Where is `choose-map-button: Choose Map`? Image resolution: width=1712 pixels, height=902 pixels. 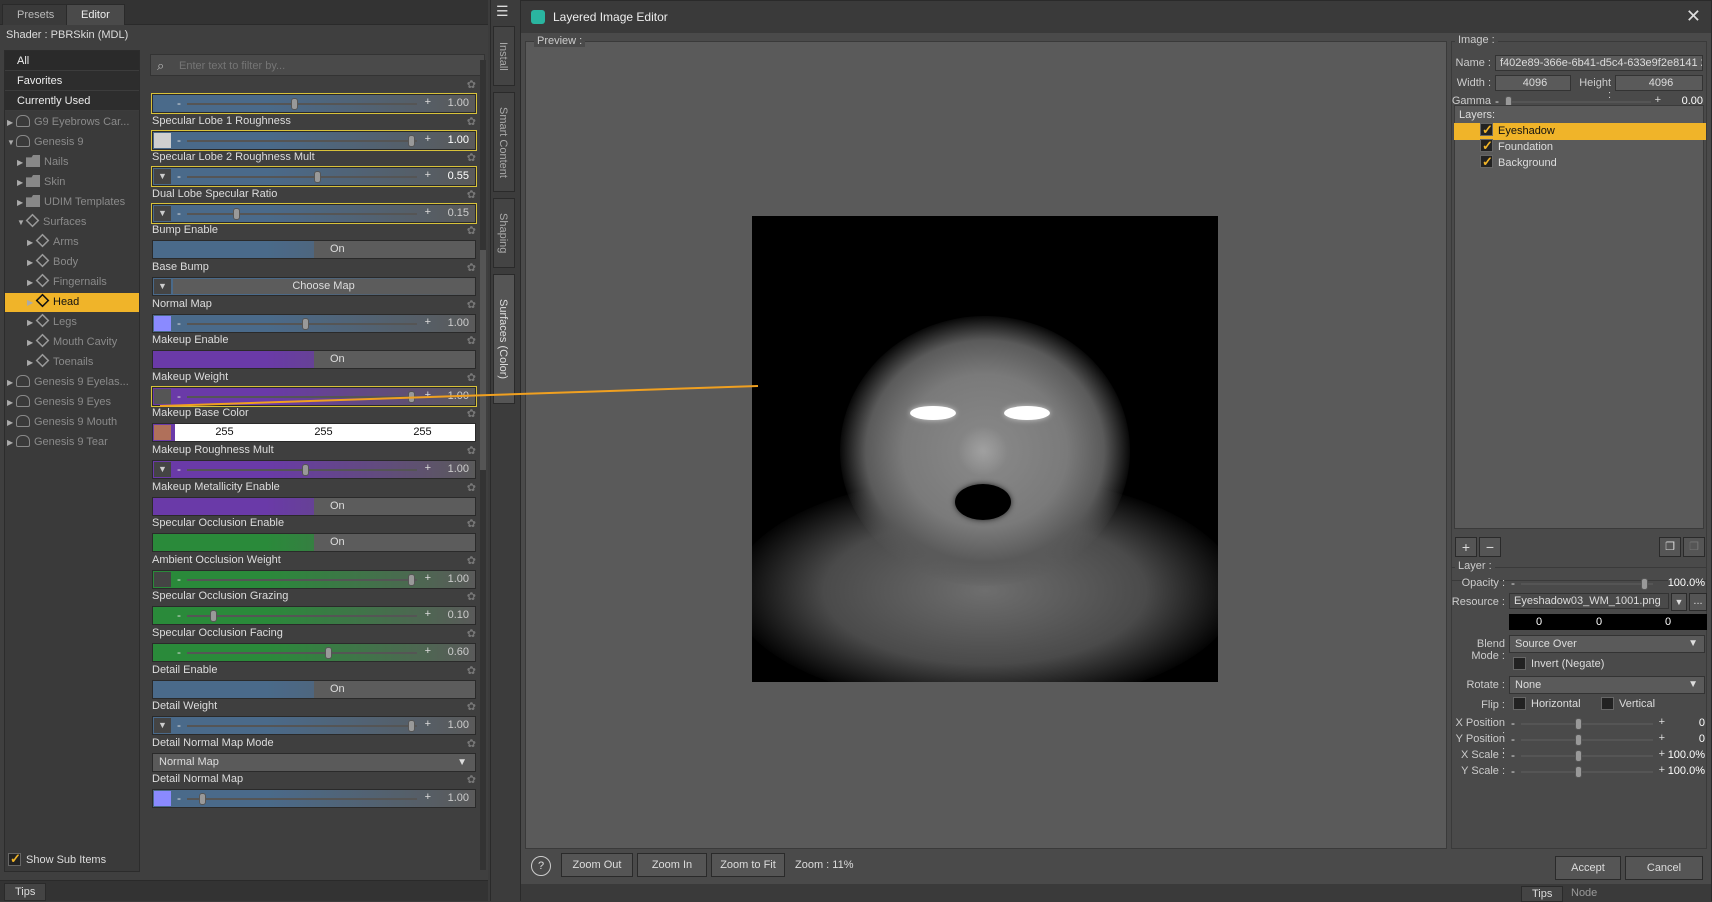
choose-map-button: Choose Map is located at coordinates (323, 286).